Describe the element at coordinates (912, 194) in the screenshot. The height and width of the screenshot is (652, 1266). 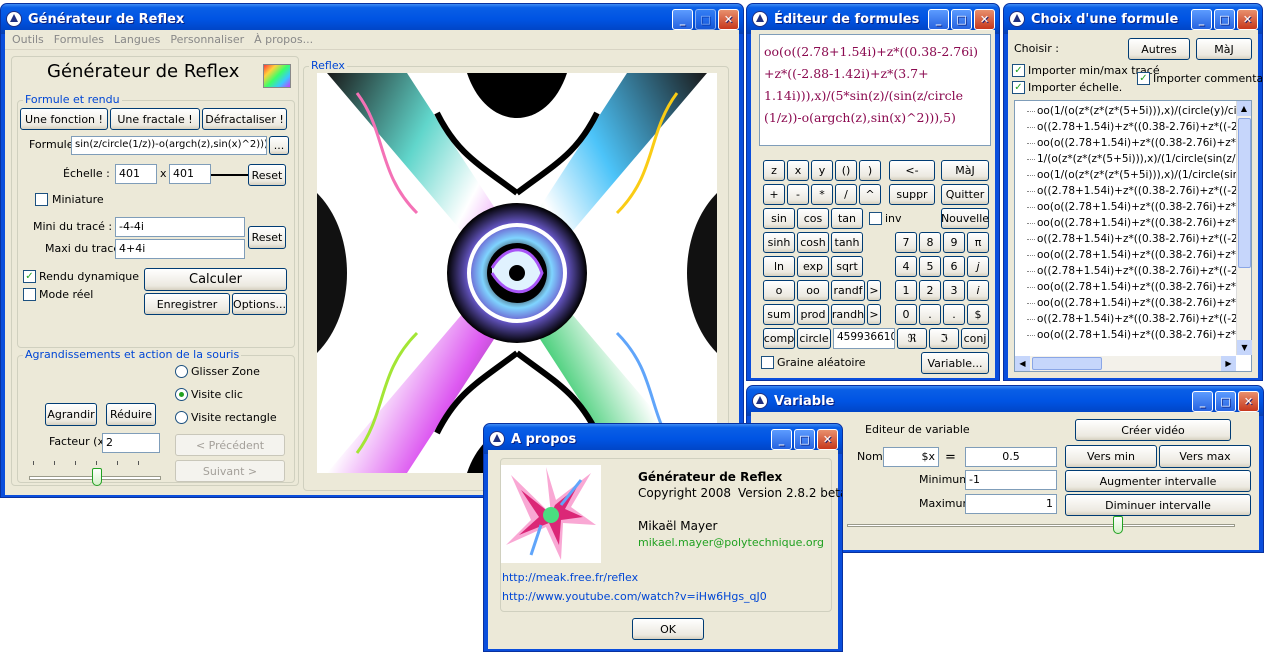
I see `key-suppr: suppr` at that location.